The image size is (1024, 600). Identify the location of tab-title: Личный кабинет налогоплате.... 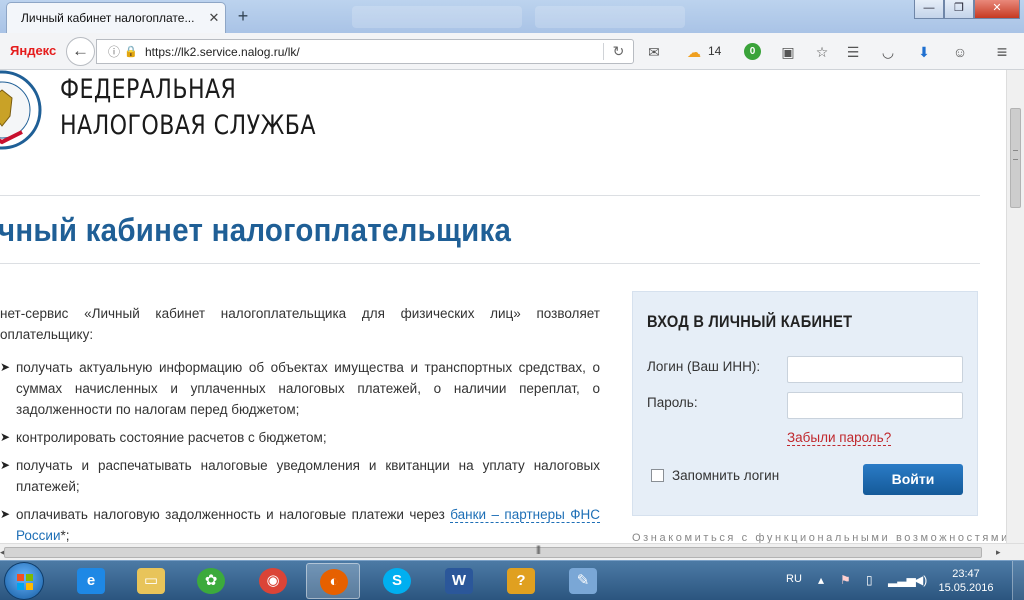
(108, 18).